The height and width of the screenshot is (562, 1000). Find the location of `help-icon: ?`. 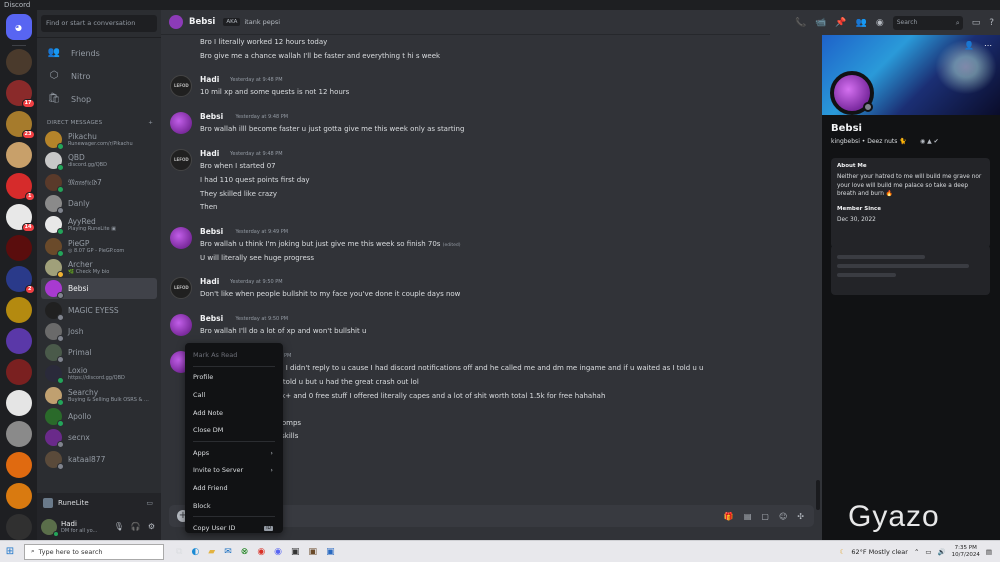

help-icon: ? is located at coordinates (991, 23).